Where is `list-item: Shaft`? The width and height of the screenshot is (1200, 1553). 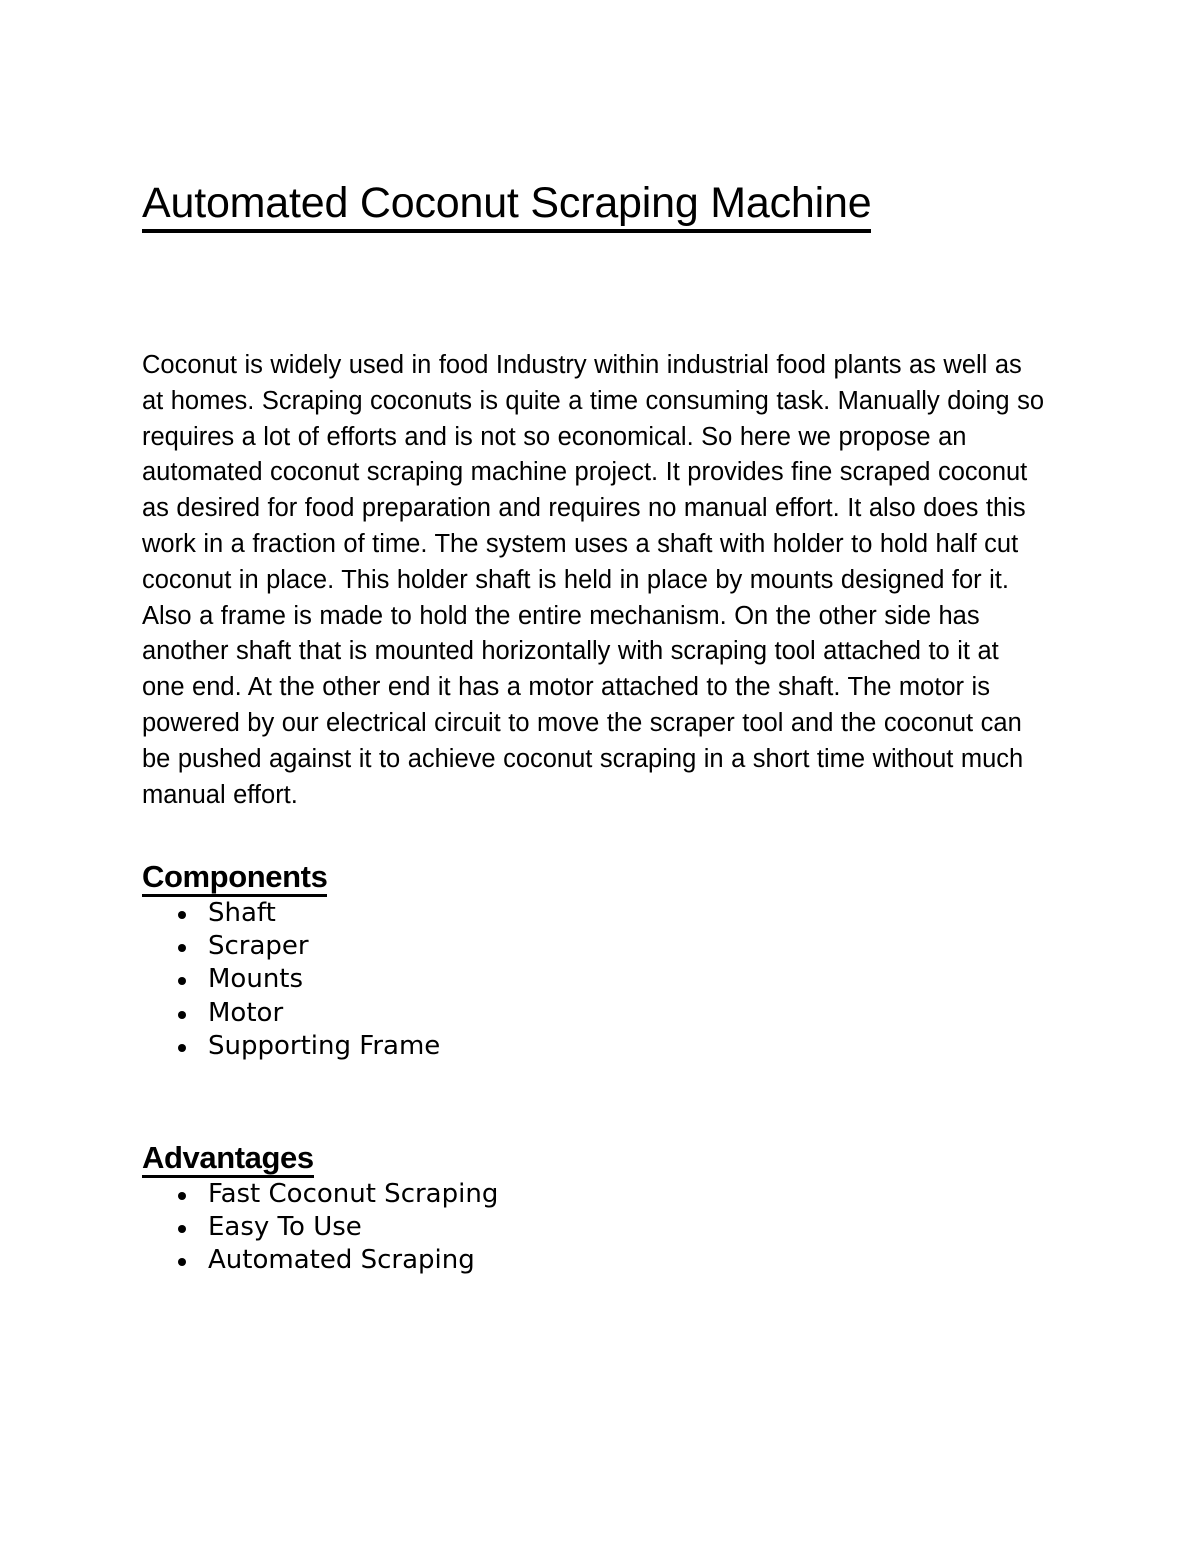 list-item: Shaft is located at coordinates (291, 913).